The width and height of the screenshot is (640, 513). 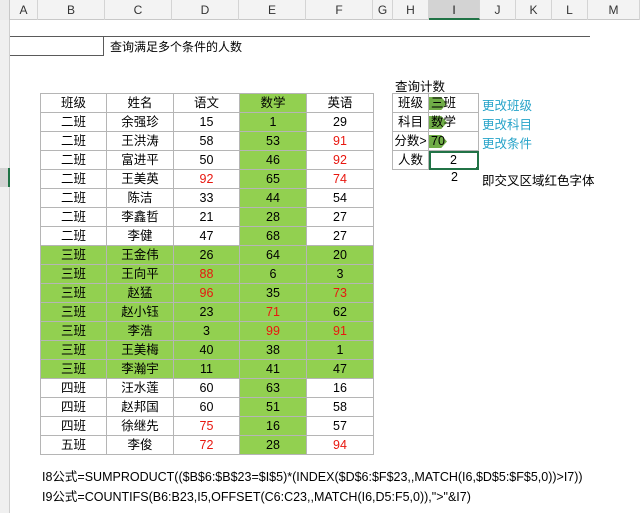 What do you see at coordinates (273, 274) in the screenshot?
I see `cell-math: 6` at bounding box center [273, 274].